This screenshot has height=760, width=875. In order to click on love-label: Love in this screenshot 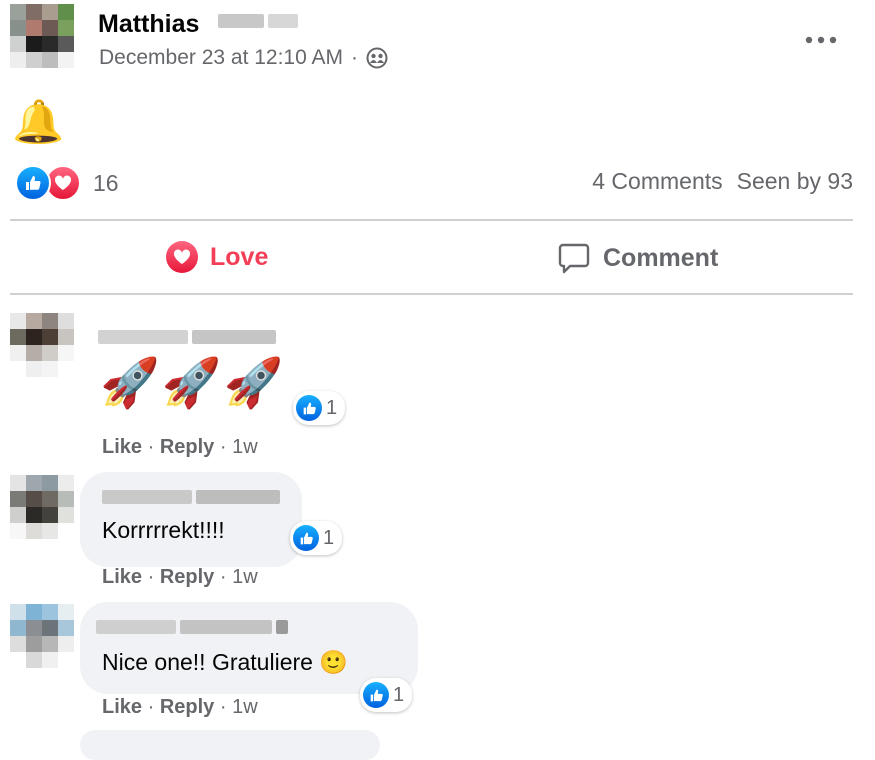, I will do `click(239, 256)`.